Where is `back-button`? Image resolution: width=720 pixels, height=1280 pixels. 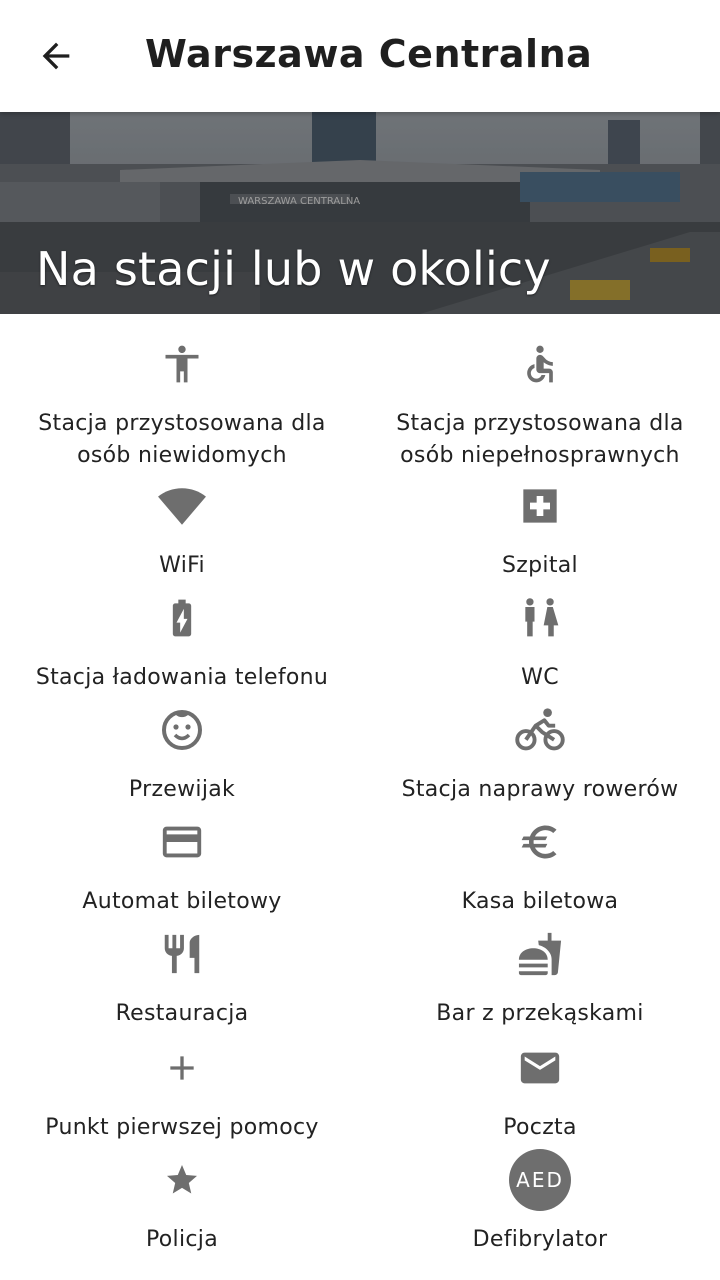
back-button is located at coordinates (56, 56).